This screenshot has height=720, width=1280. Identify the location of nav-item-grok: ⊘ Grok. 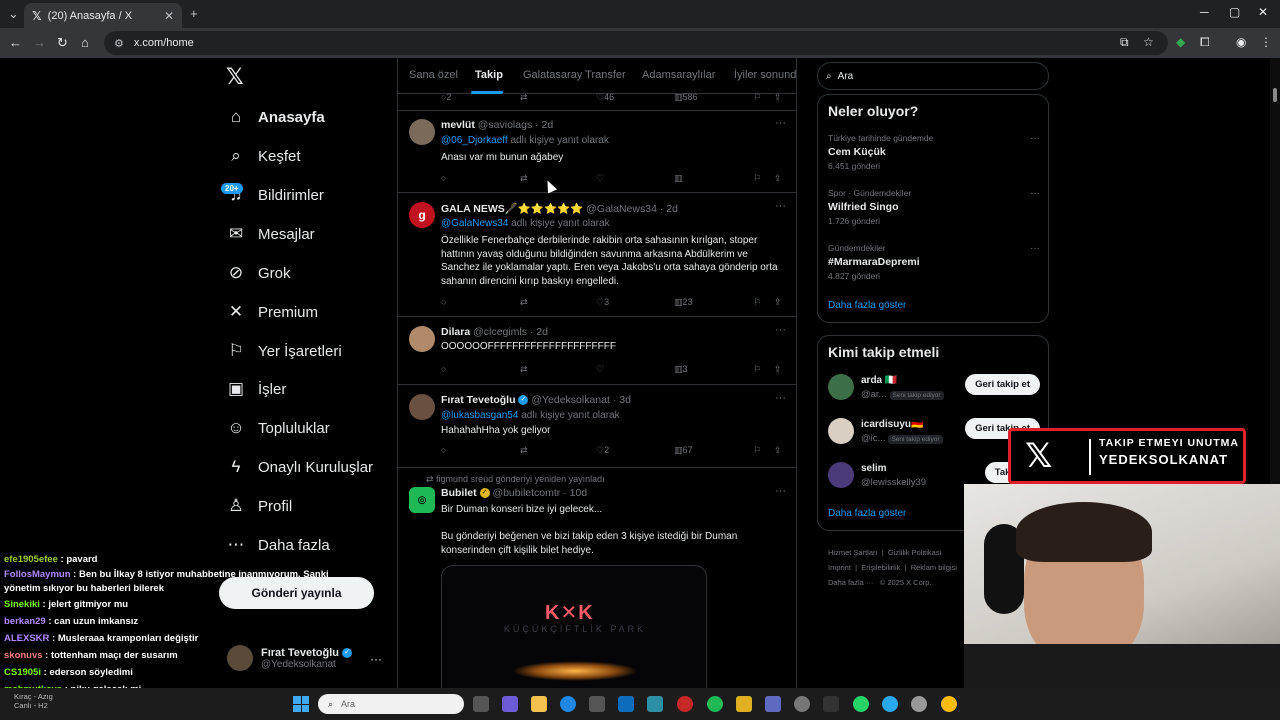
(258, 273).